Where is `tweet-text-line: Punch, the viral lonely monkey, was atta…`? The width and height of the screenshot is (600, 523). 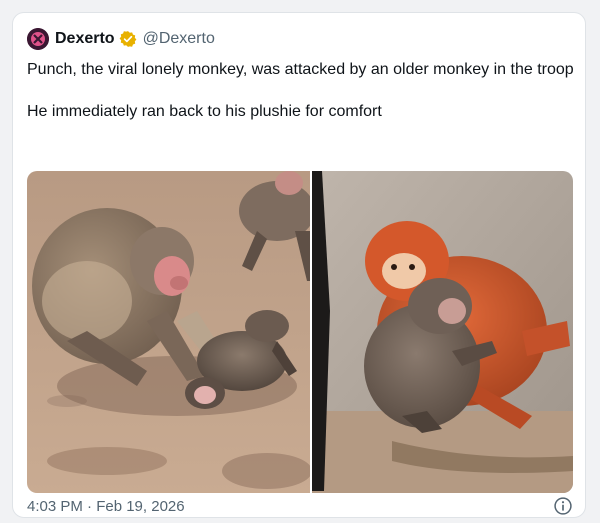
tweet-text-line: Punch, the viral lonely monkey, was atta… is located at coordinates (300, 69).